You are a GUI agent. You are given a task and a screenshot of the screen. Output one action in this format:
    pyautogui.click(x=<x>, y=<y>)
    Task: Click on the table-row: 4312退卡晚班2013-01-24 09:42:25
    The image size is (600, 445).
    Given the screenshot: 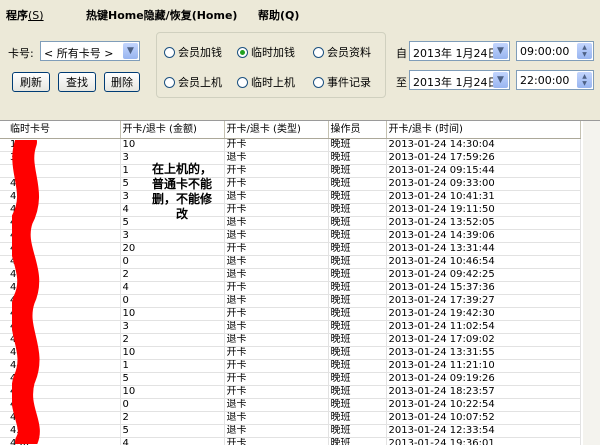 What is the action you would take?
    pyautogui.click(x=290, y=275)
    